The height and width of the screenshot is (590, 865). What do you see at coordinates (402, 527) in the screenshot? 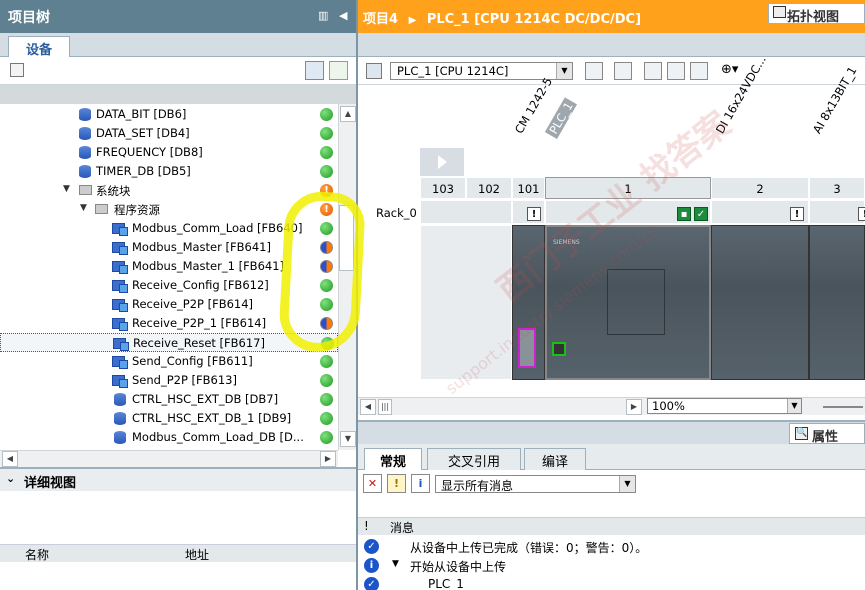
I see `column-message: 消息` at bounding box center [402, 527].